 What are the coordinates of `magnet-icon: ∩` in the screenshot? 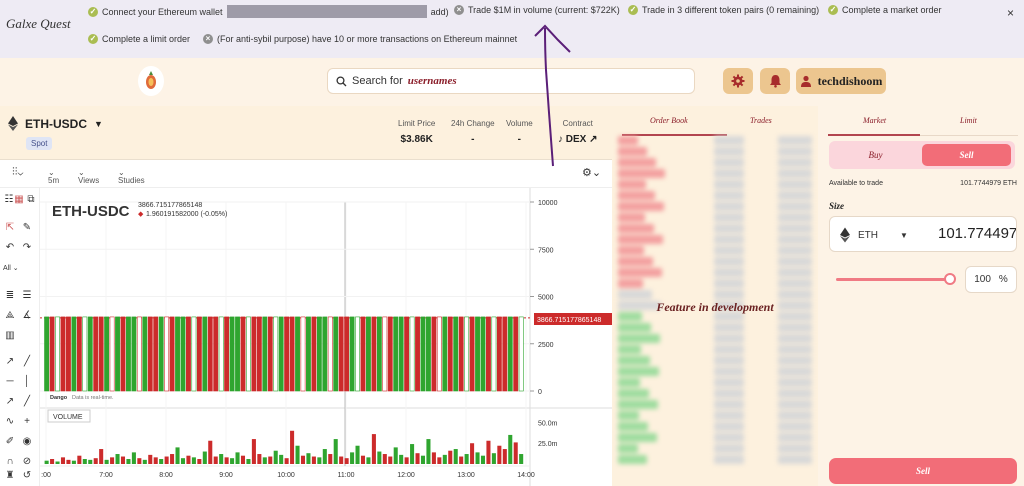 It's located at (10, 461).